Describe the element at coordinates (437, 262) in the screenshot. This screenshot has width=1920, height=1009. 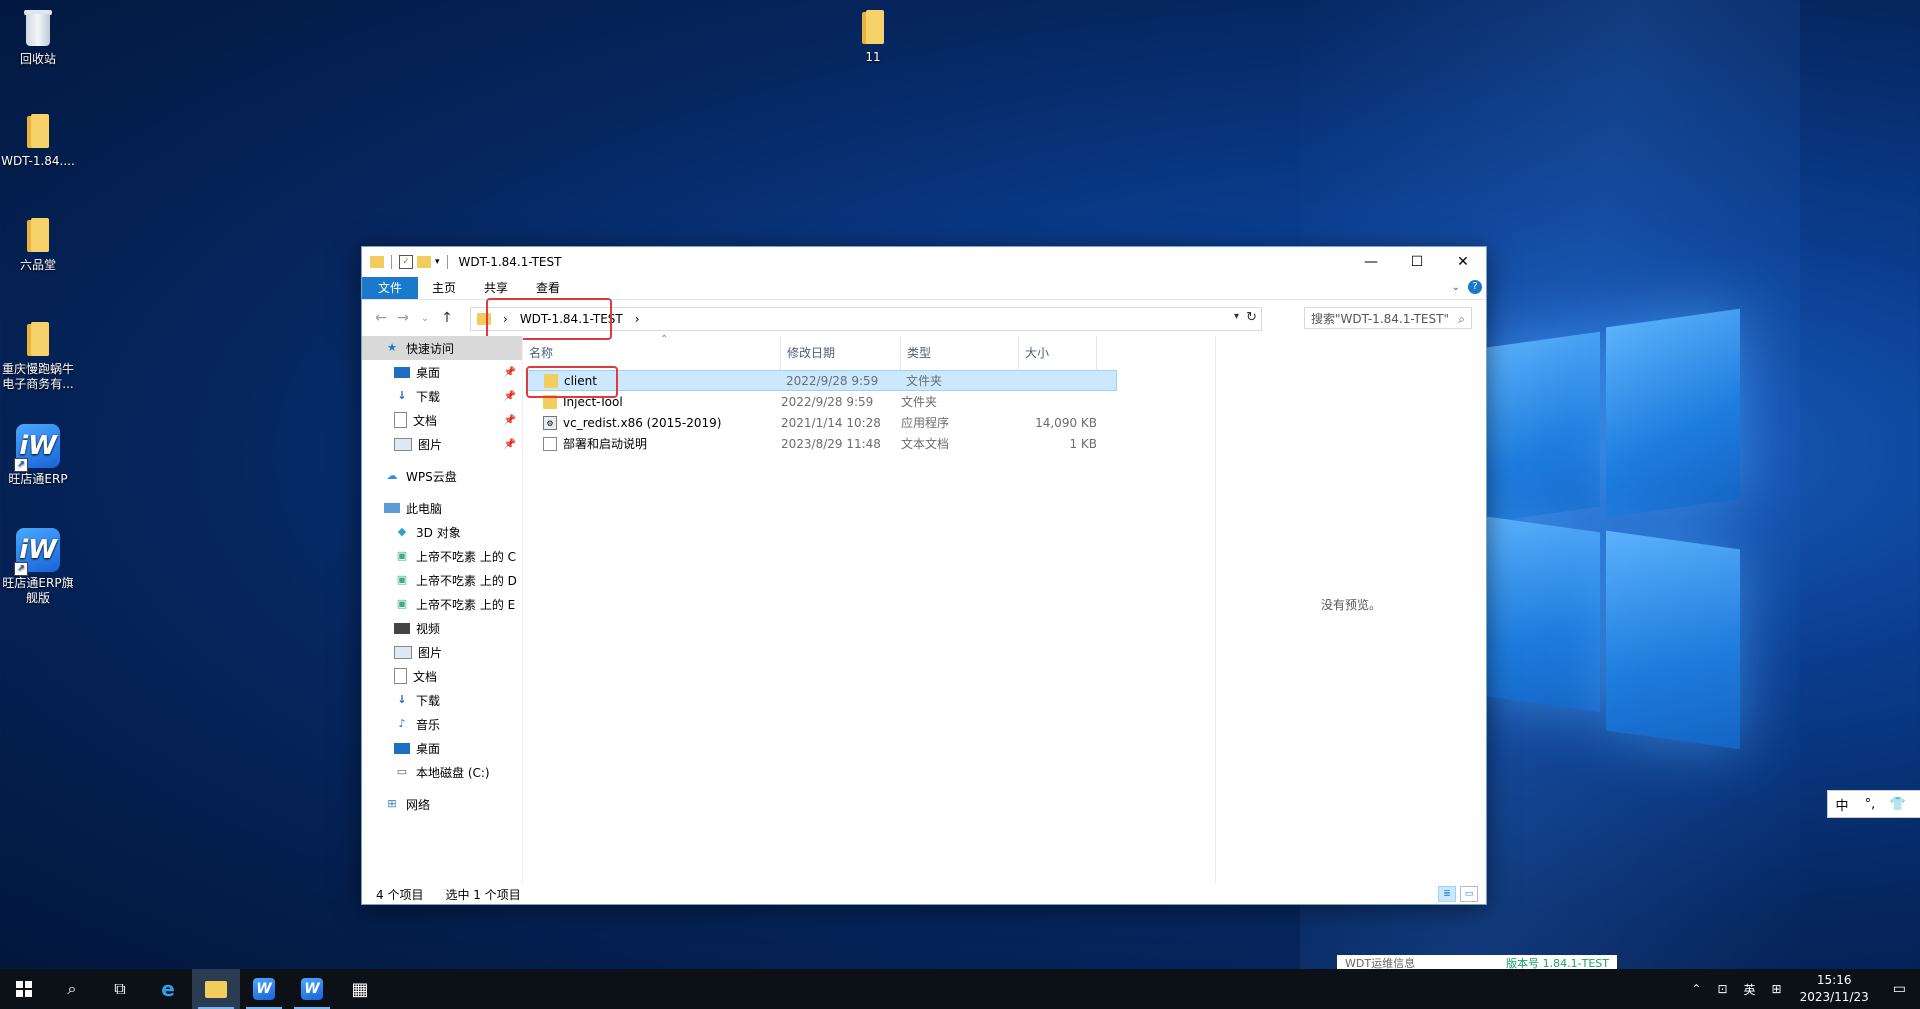
I see `customize-toolbar-icon: ▾` at that location.